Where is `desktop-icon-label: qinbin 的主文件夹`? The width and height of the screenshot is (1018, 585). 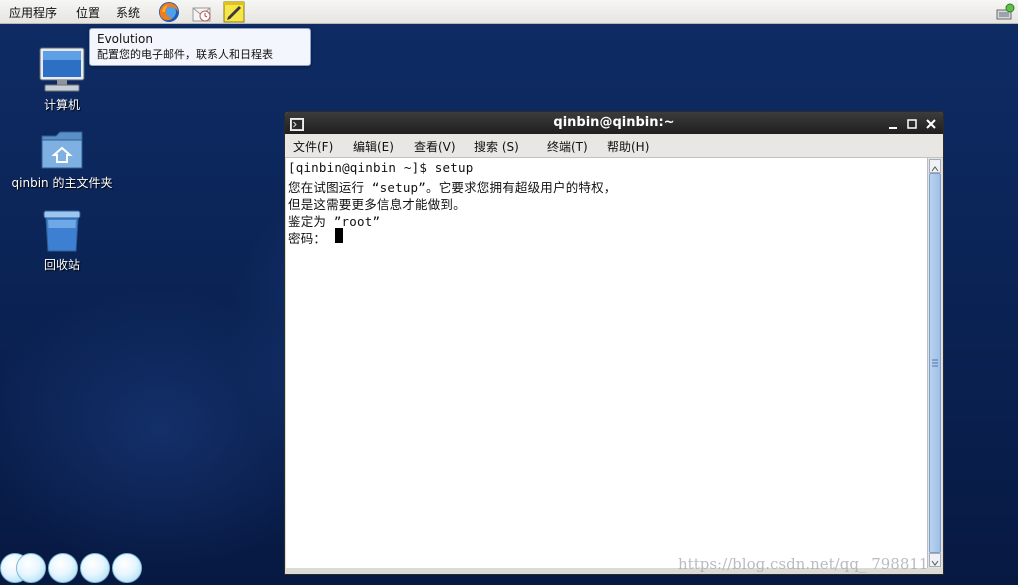 desktop-icon-label: qinbin 的主文件夹 is located at coordinates (62, 183).